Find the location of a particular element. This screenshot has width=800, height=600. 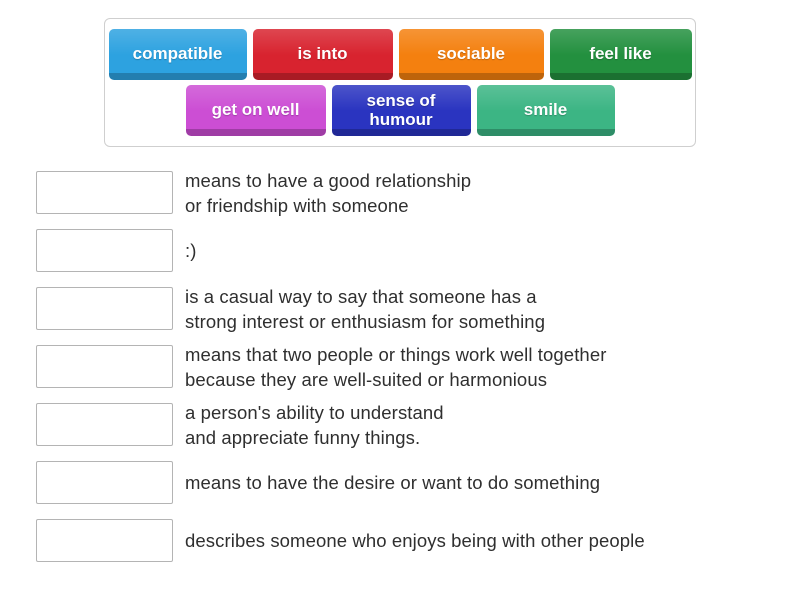

word-bank-row-1: compatible is into sociable feel like is located at coordinates (400, 54).